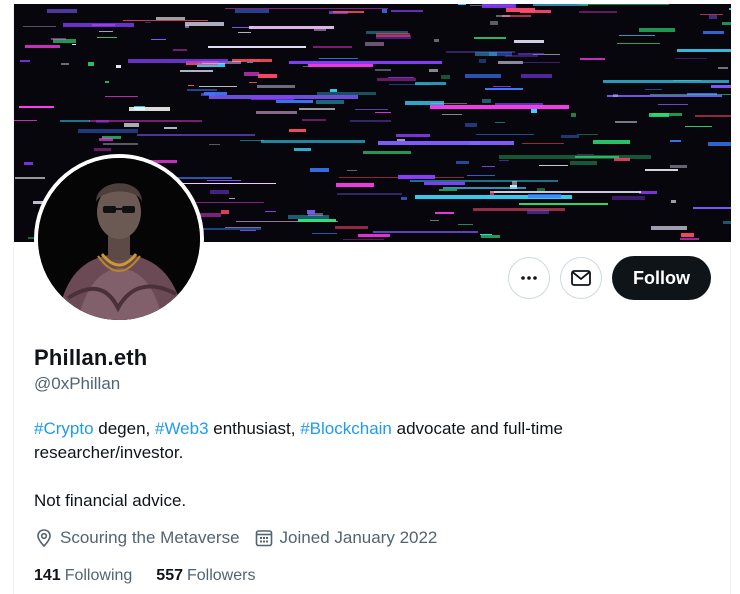  What do you see at coordinates (110, 500) in the screenshot?
I see `bio-disclaimer: Not financial advice.` at bounding box center [110, 500].